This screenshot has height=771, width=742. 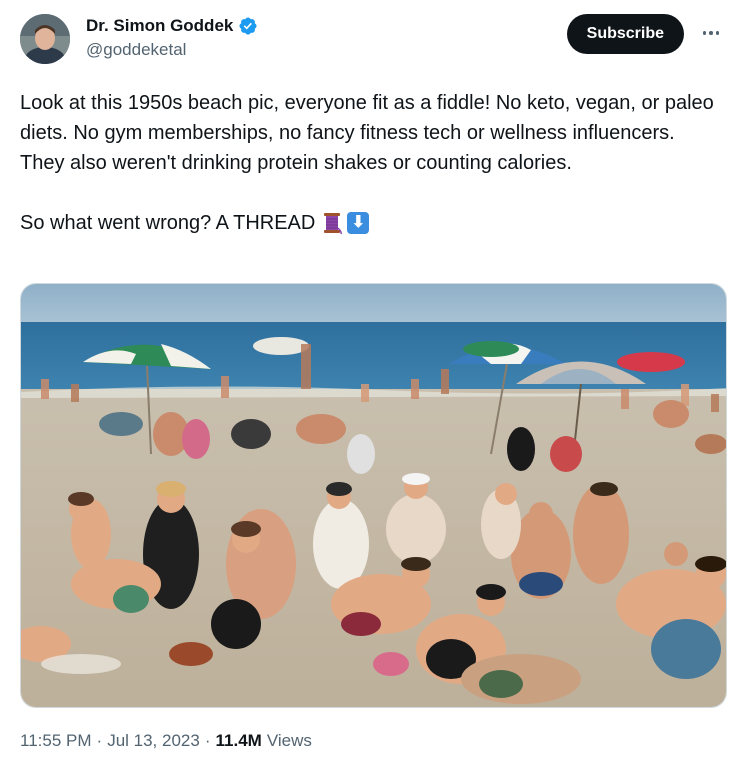 I want to click on post-meta: 11:55 PM · Jul 13, 2023 · 11.4M Views, so click(x=166, y=741).